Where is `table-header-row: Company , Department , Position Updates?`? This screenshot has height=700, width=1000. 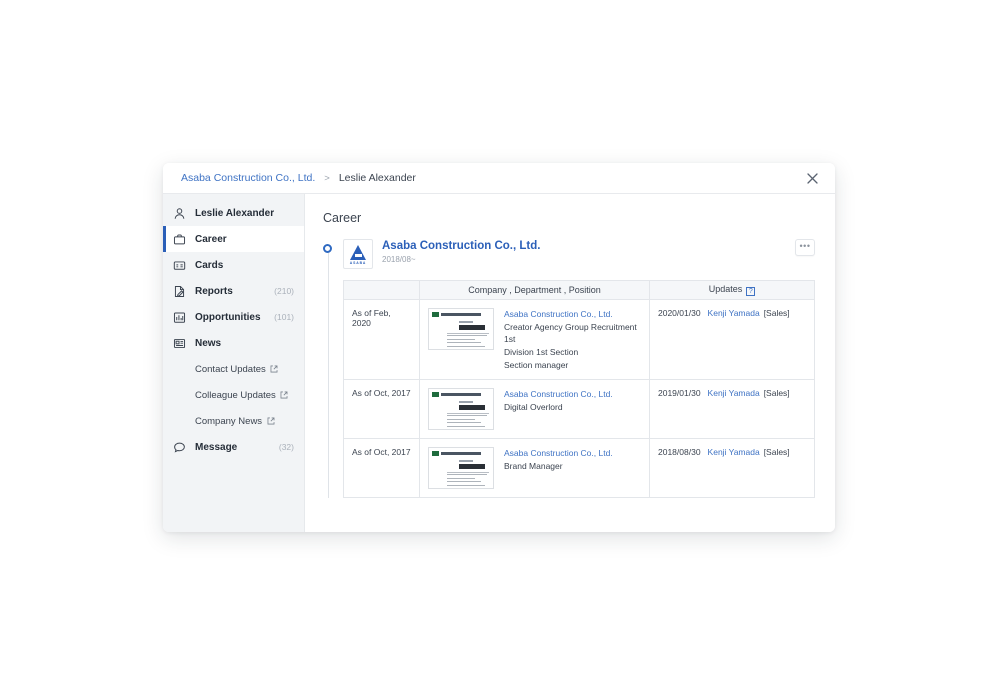 table-header-row: Company , Department , Position Updates? is located at coordinates (579, 290).